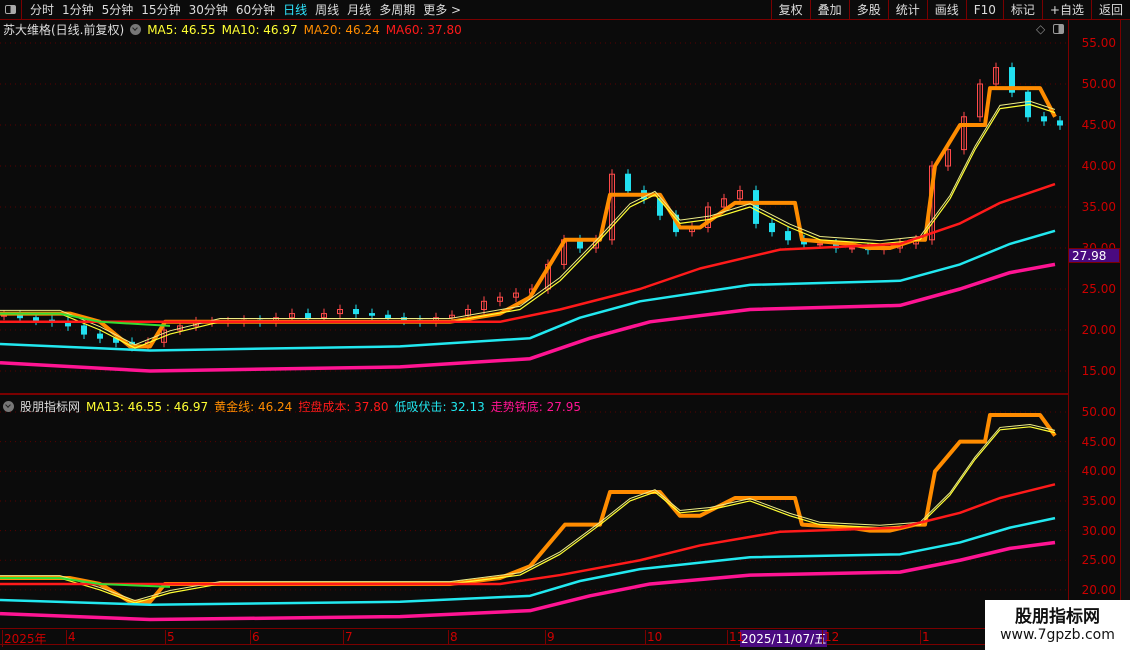  What do you see at coordinates (1098, 530) in the screenshot?
I see `y-tick-label: 30.00` at bounding box center [1098, 530].